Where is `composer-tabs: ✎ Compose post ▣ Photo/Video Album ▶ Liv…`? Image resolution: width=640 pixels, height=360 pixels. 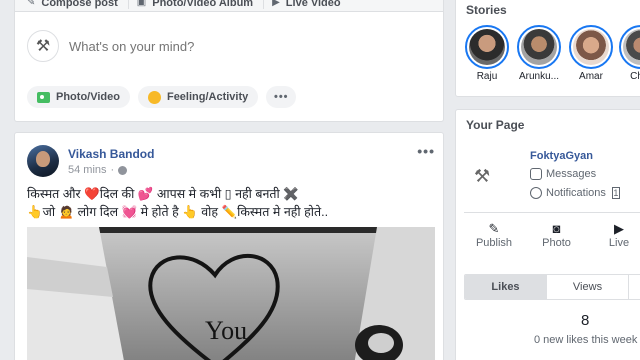 composer-tabs: ✎ Compose post ▣ Photo/Video Album ▶ Liv… is located at coordinates (229, 6).